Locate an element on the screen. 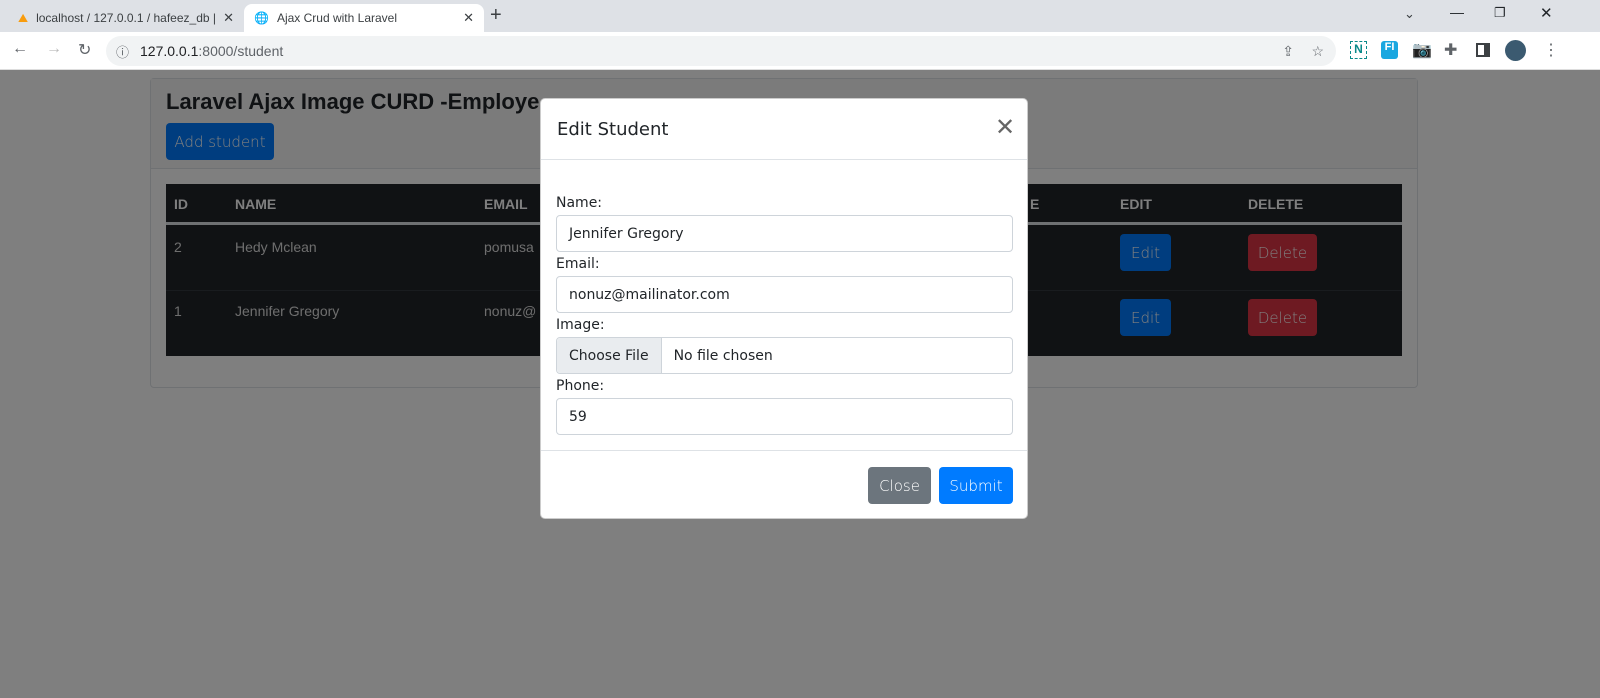 Image resolution: width=1600 pixels, height=698 pixels. tab-search-icon: ⌄ is located at coordinates (1409, 14).